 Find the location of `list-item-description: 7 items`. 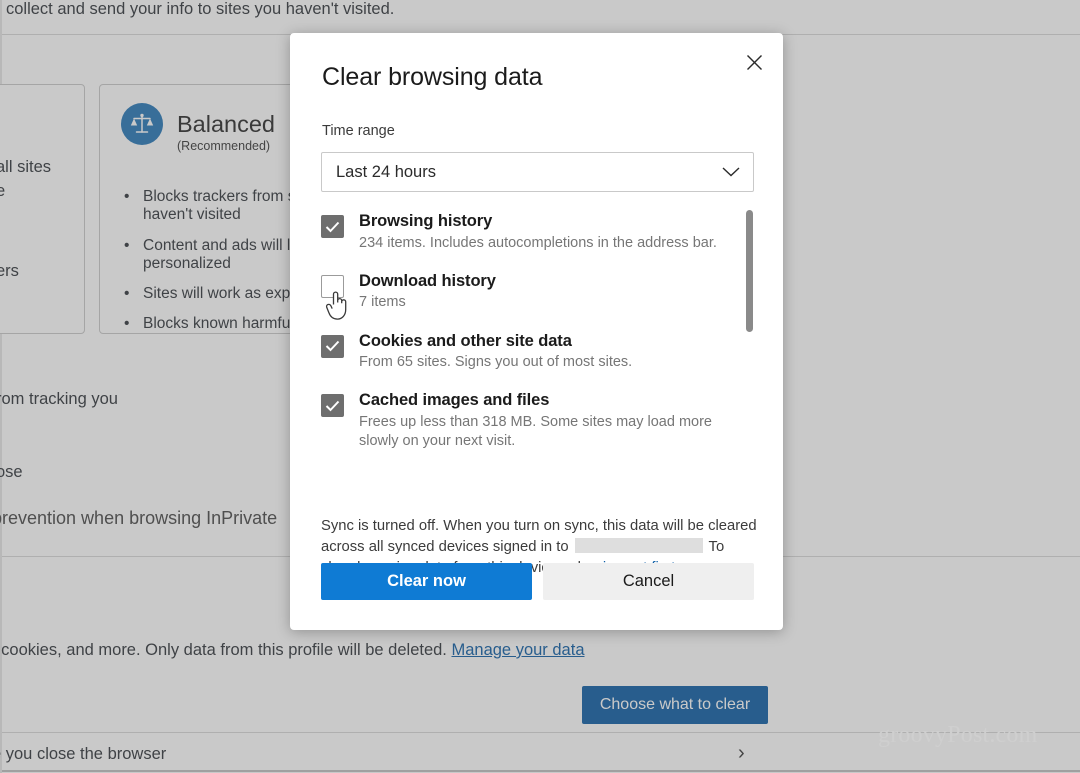

list-item-description: 7 items is located at coordinates (382, 302).